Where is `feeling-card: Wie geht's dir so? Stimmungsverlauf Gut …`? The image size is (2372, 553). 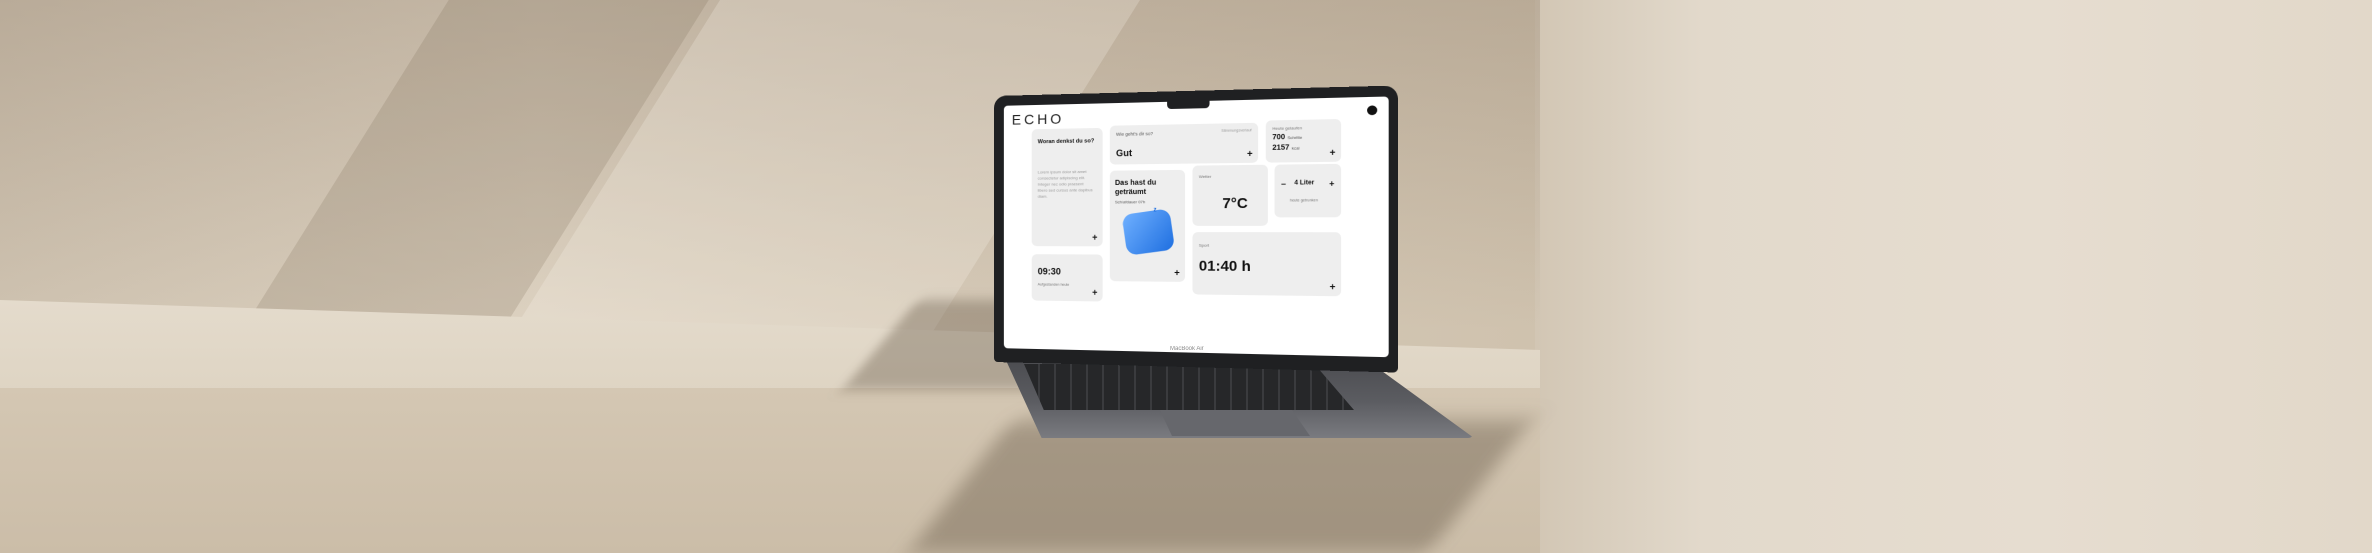 feeling-card: Wie geht's dir so? Stimmungsverlauf Gut … is located at coordinates (1184, 143).